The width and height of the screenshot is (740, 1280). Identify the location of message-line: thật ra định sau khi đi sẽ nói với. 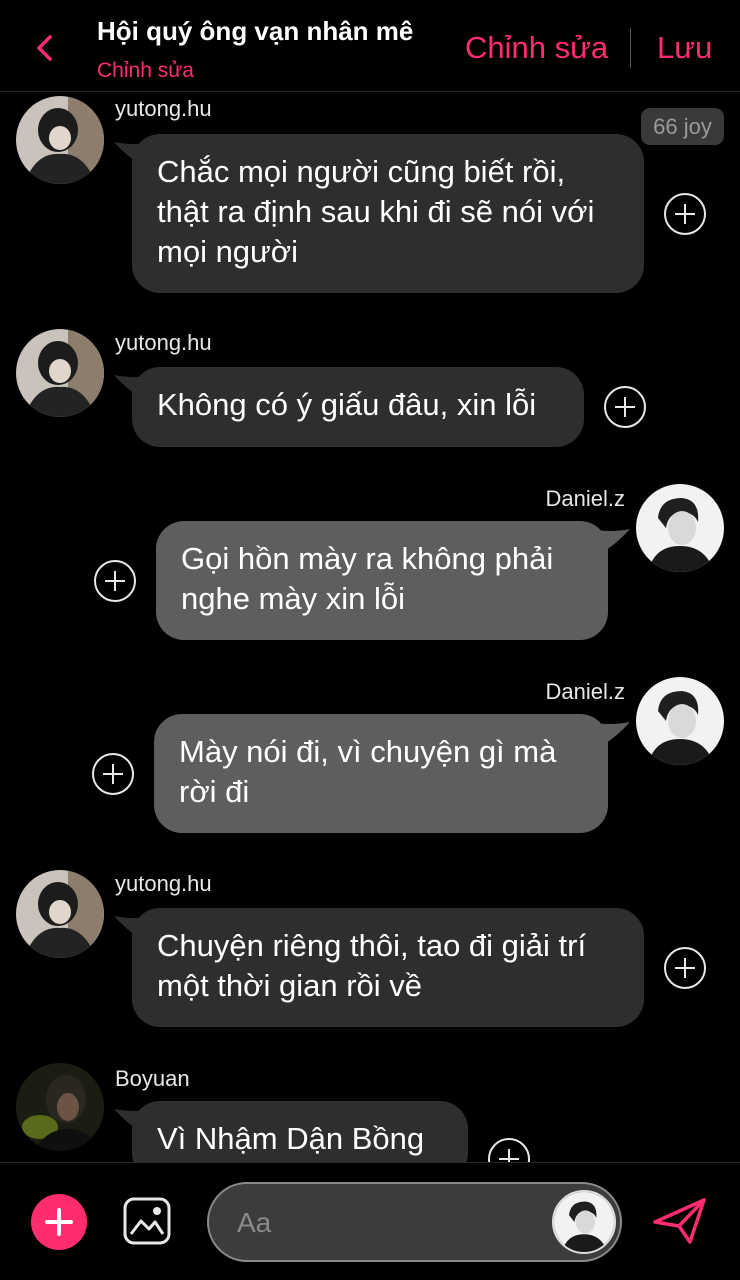
(376, 211).